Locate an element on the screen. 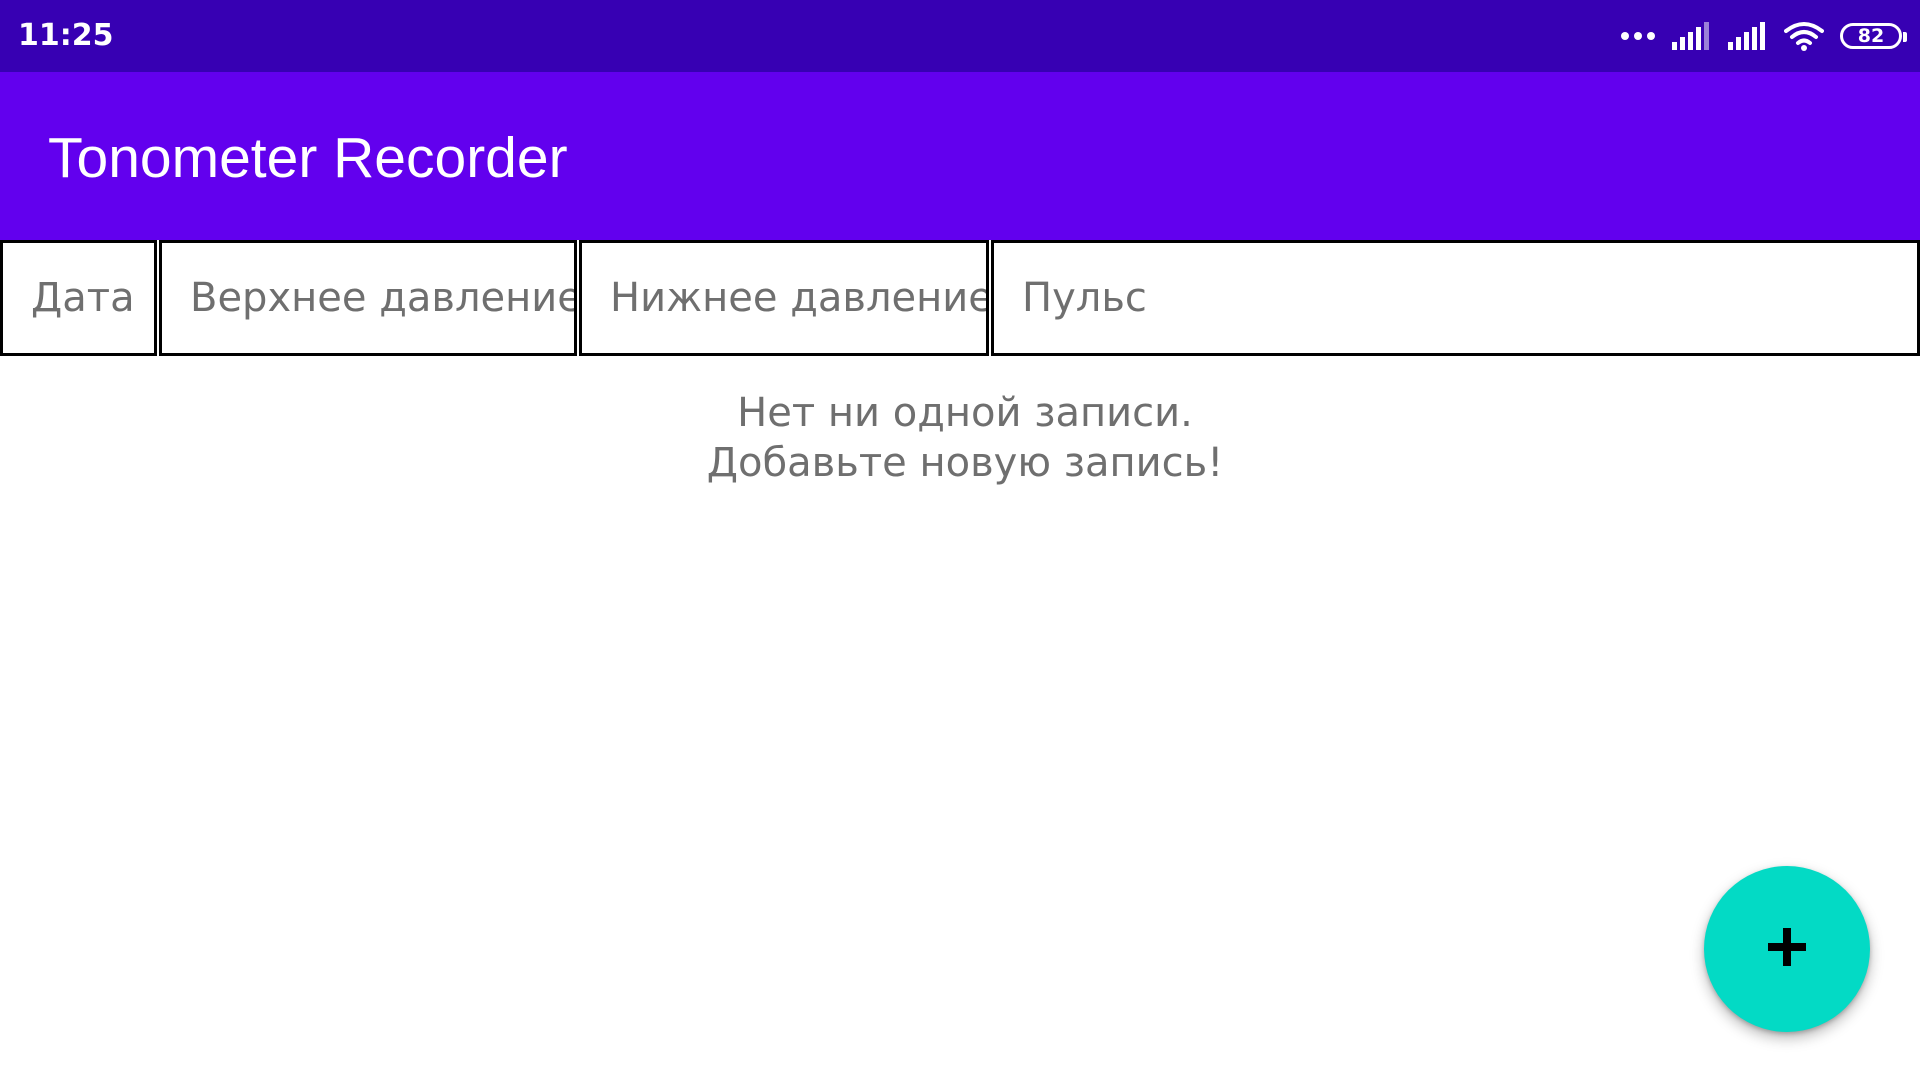  more-dots-icon is located at coordinates (1638, 36).